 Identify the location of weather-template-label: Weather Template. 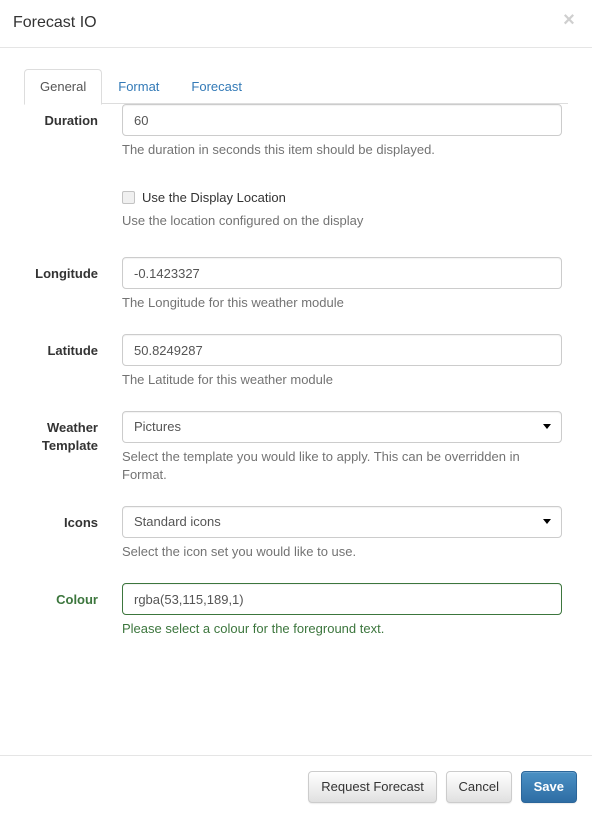
(61, 433).